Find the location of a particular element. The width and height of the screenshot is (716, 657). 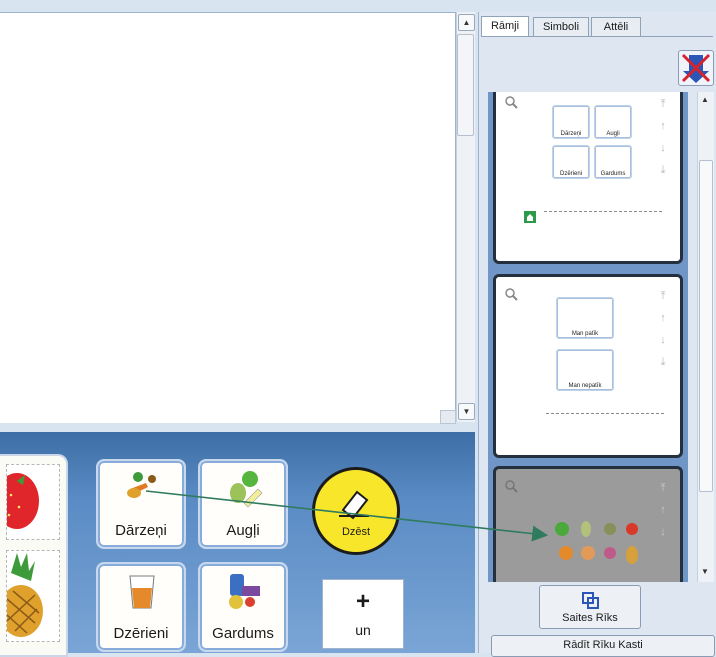

link-tool-icon is located at coordinates (590, 600).